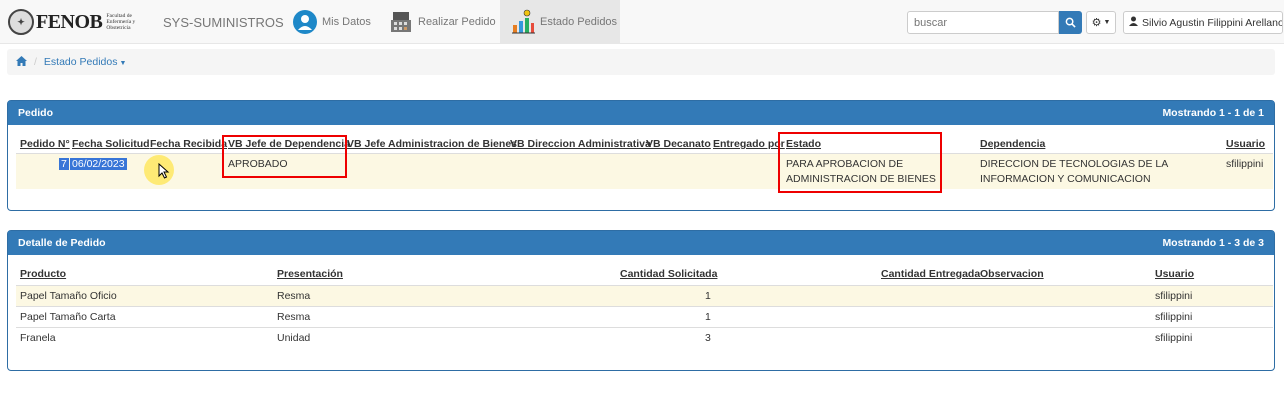  What do you see at coordinates (1012, 274) in the screenshot?
I see `col-observacion: Observacion` at bounding box center [1012, 274].